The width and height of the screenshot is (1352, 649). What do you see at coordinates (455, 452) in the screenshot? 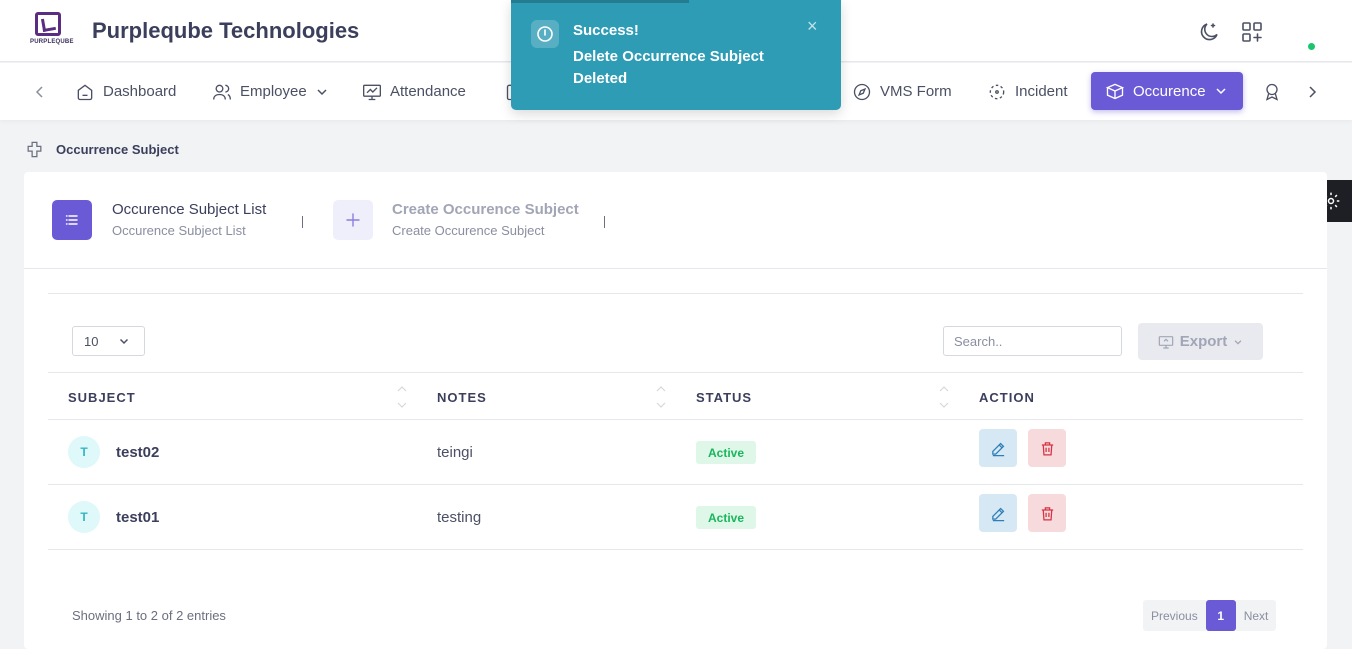
I see `notes-cell: teingi` at bounding box center [455, 452].